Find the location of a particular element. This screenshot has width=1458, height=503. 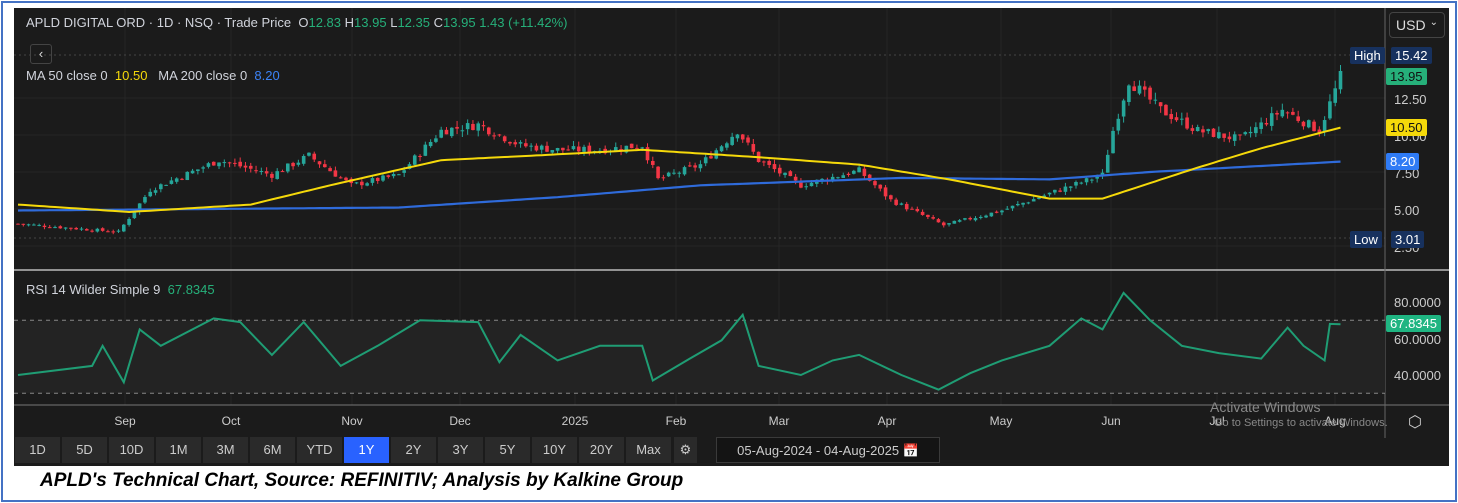

month-label: May is located at coordinates (1001, 421).